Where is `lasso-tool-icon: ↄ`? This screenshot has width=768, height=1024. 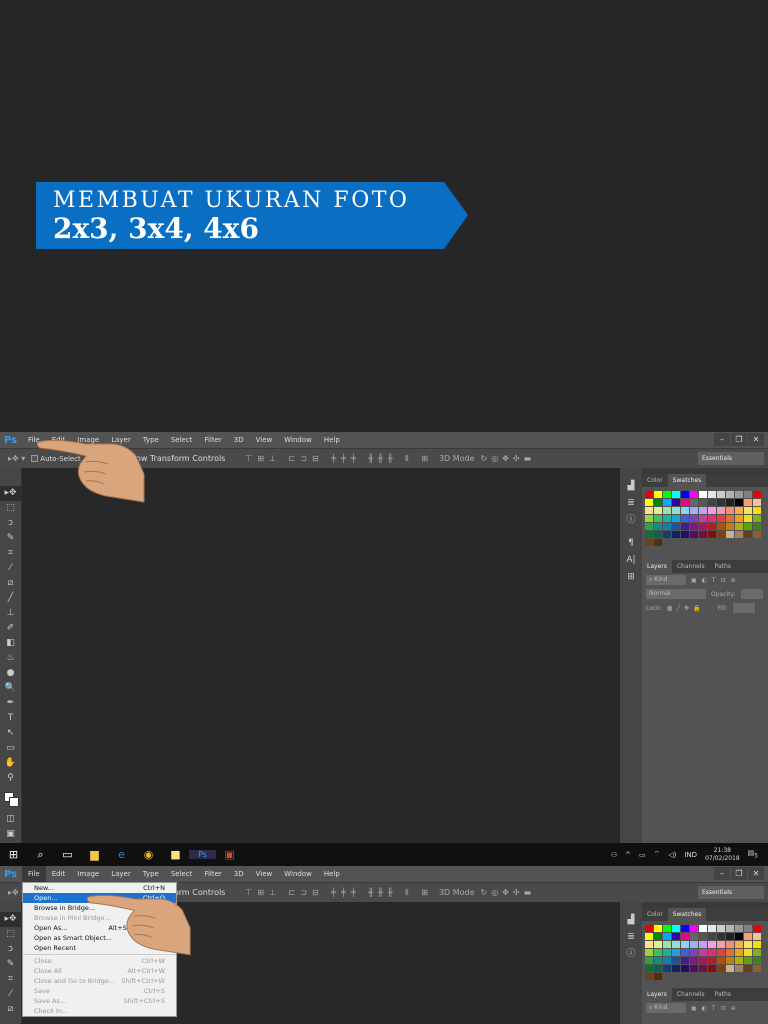
lasso-tool-icon: ↄ is located at coordinates (10, 949).